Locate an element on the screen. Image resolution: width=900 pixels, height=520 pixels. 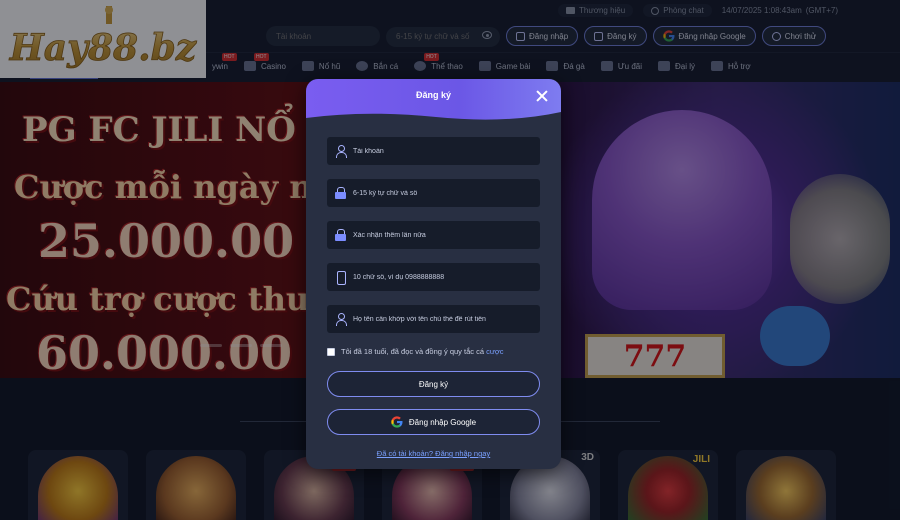
confirm-password-field is located at coordinates (433, 235).